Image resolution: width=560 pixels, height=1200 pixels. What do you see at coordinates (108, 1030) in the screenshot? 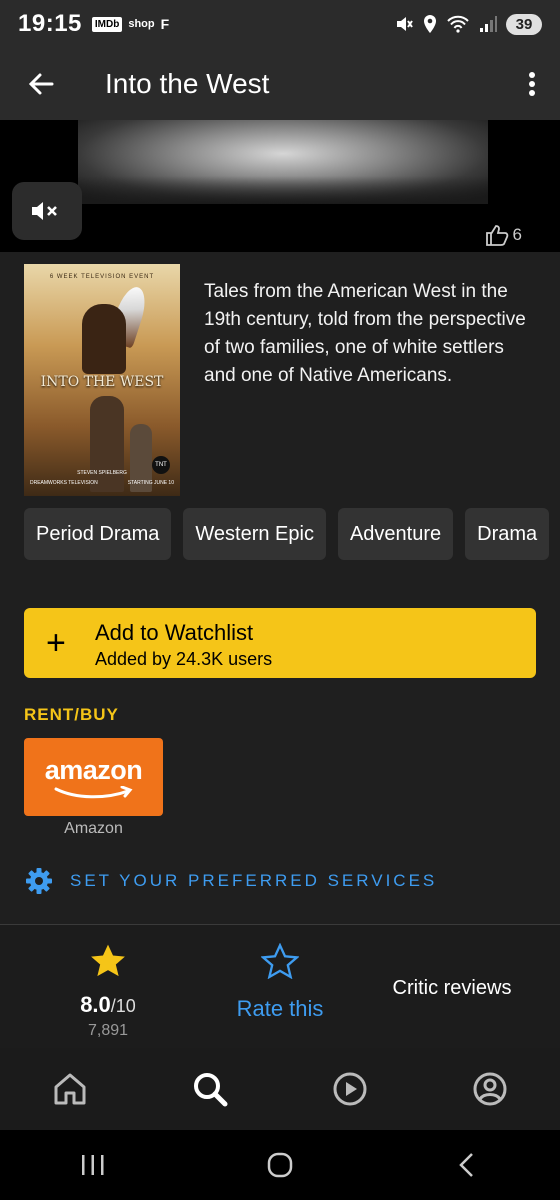
I see `vote-count: 7,891` at bounding box center [108, 1030].